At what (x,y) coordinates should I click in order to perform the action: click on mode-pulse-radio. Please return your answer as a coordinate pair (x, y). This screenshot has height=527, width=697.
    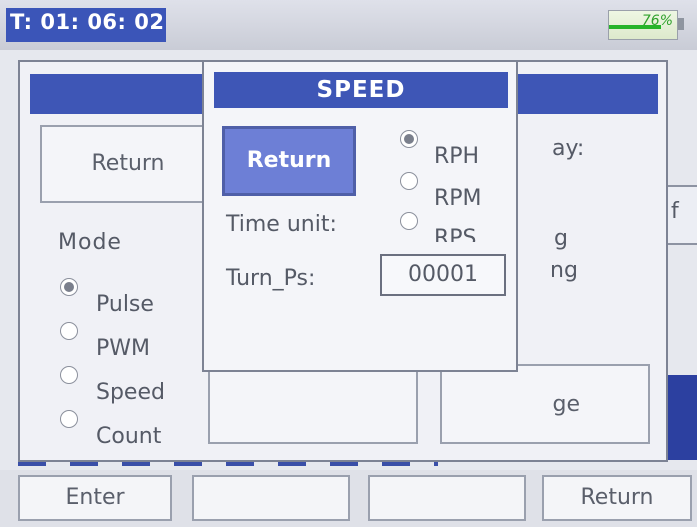
    Looking at the image, I should click on (69, 287).